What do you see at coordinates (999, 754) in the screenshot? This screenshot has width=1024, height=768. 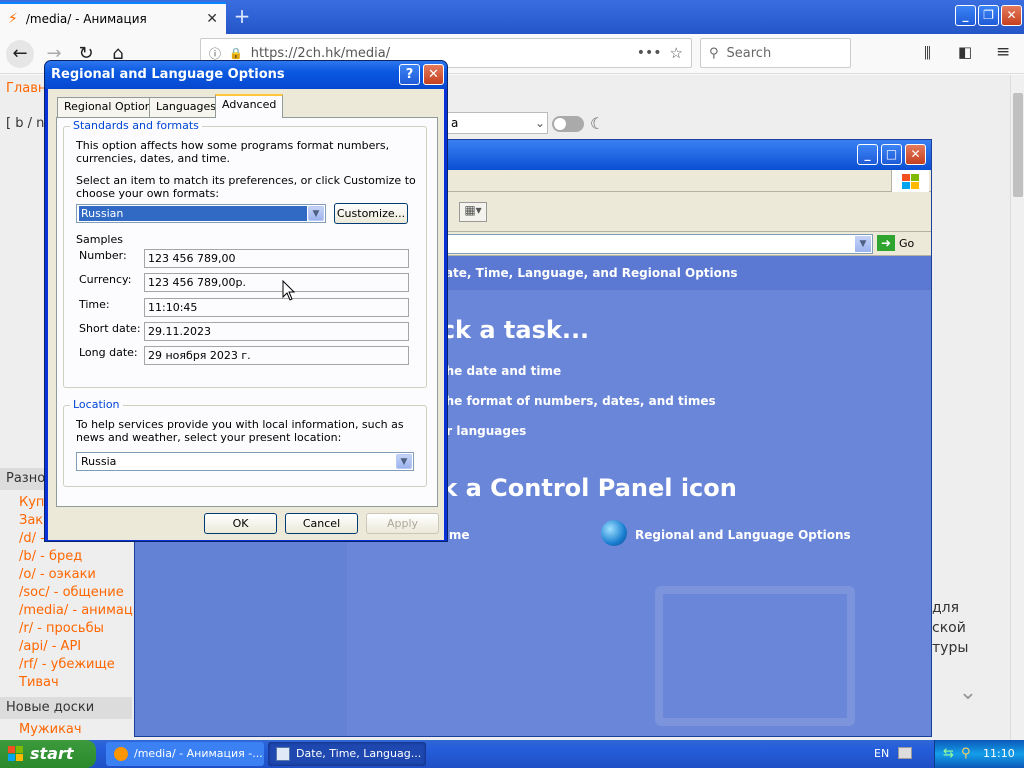 I see `clock: 11:10` at bounding box center [999, 754].